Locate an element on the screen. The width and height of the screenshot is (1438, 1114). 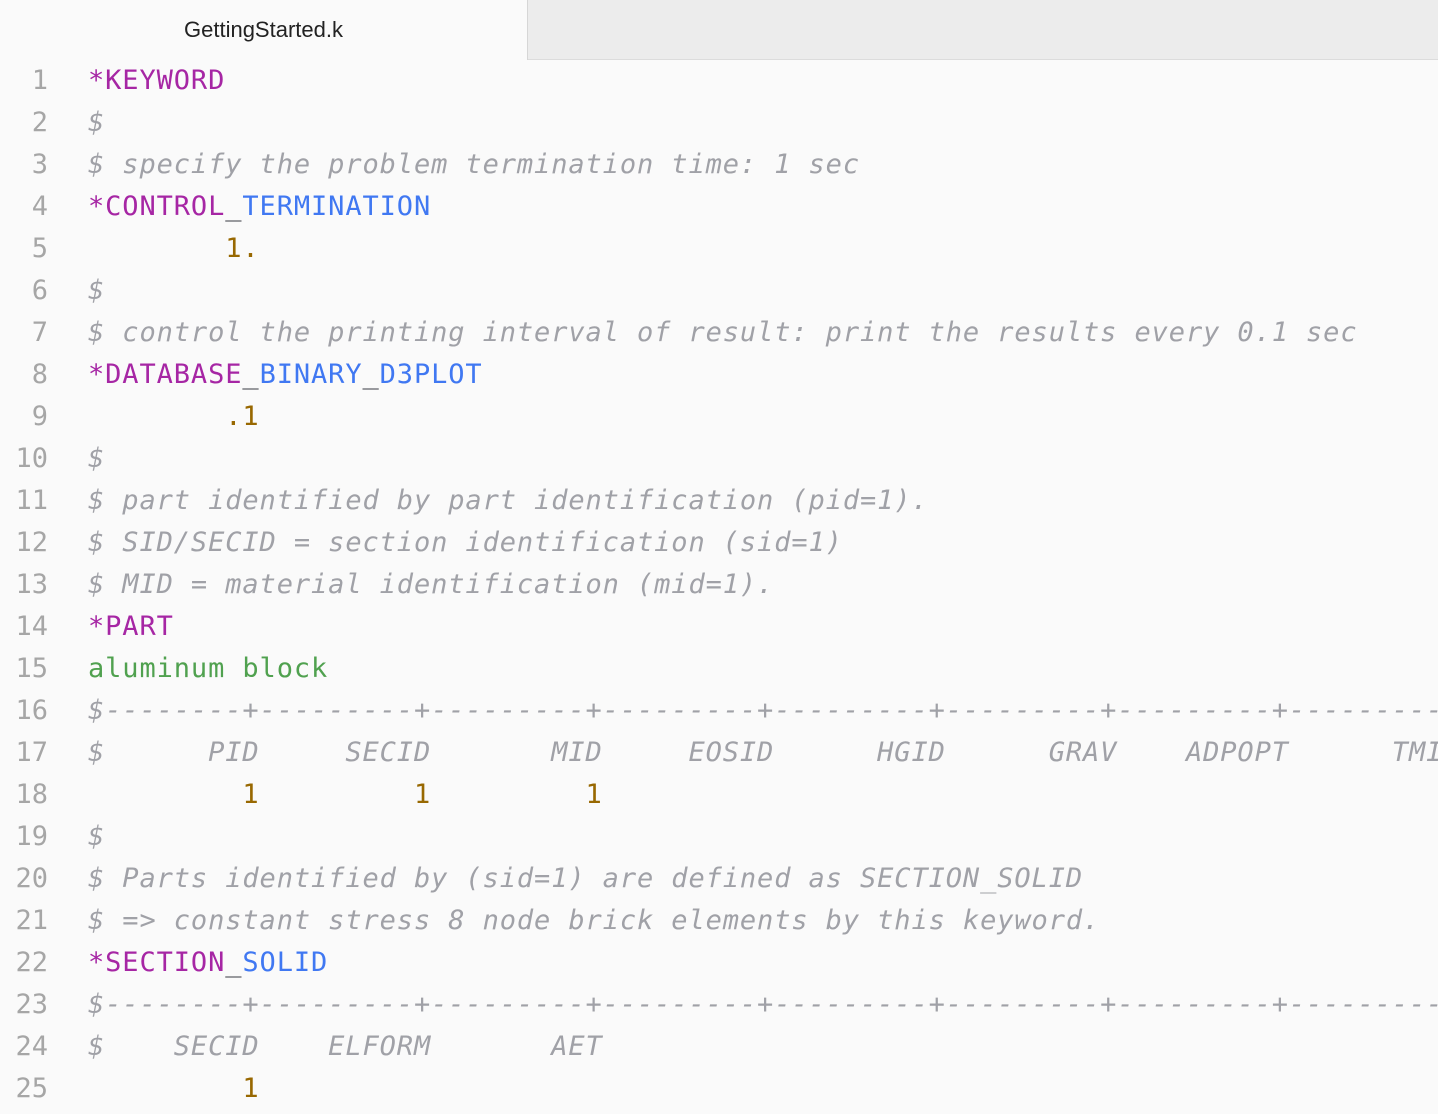
code-line: 15 aluminum block is located at coordinates (719, 669).